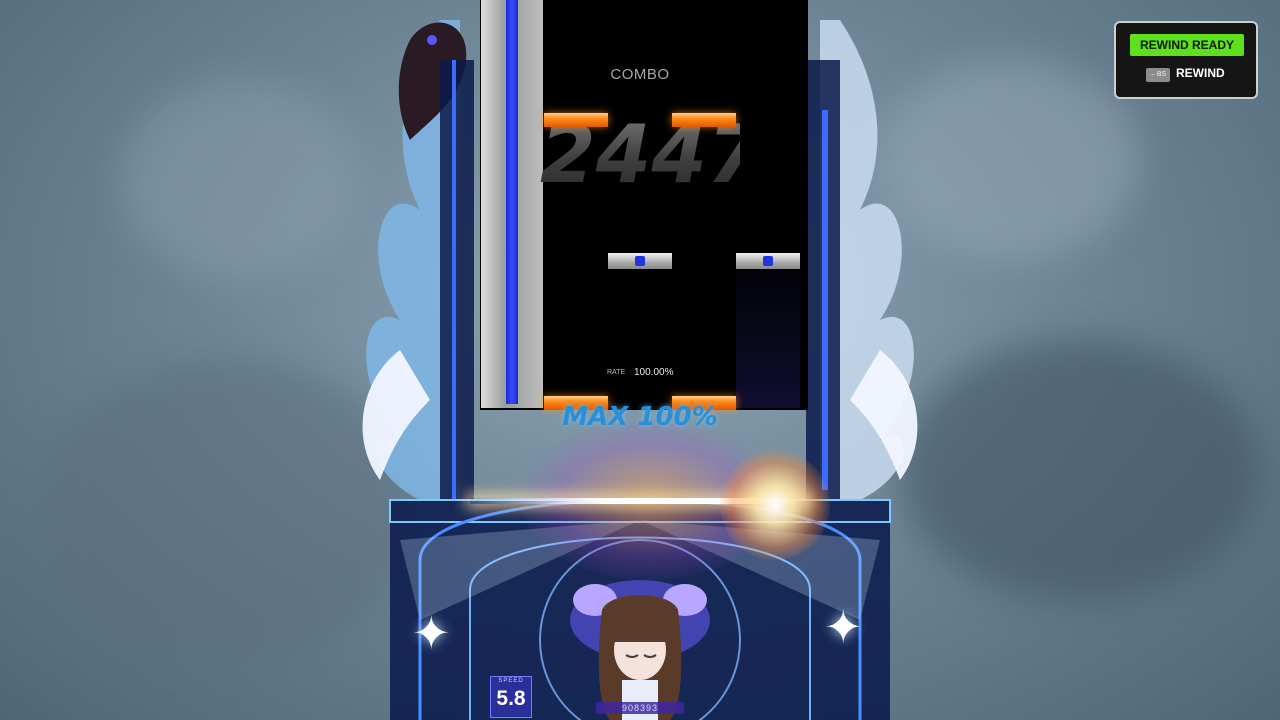 Image resolution: width=1280 pixels, height=720 pixels. I want to click on speed-value: 5.8, so click(511, 698).